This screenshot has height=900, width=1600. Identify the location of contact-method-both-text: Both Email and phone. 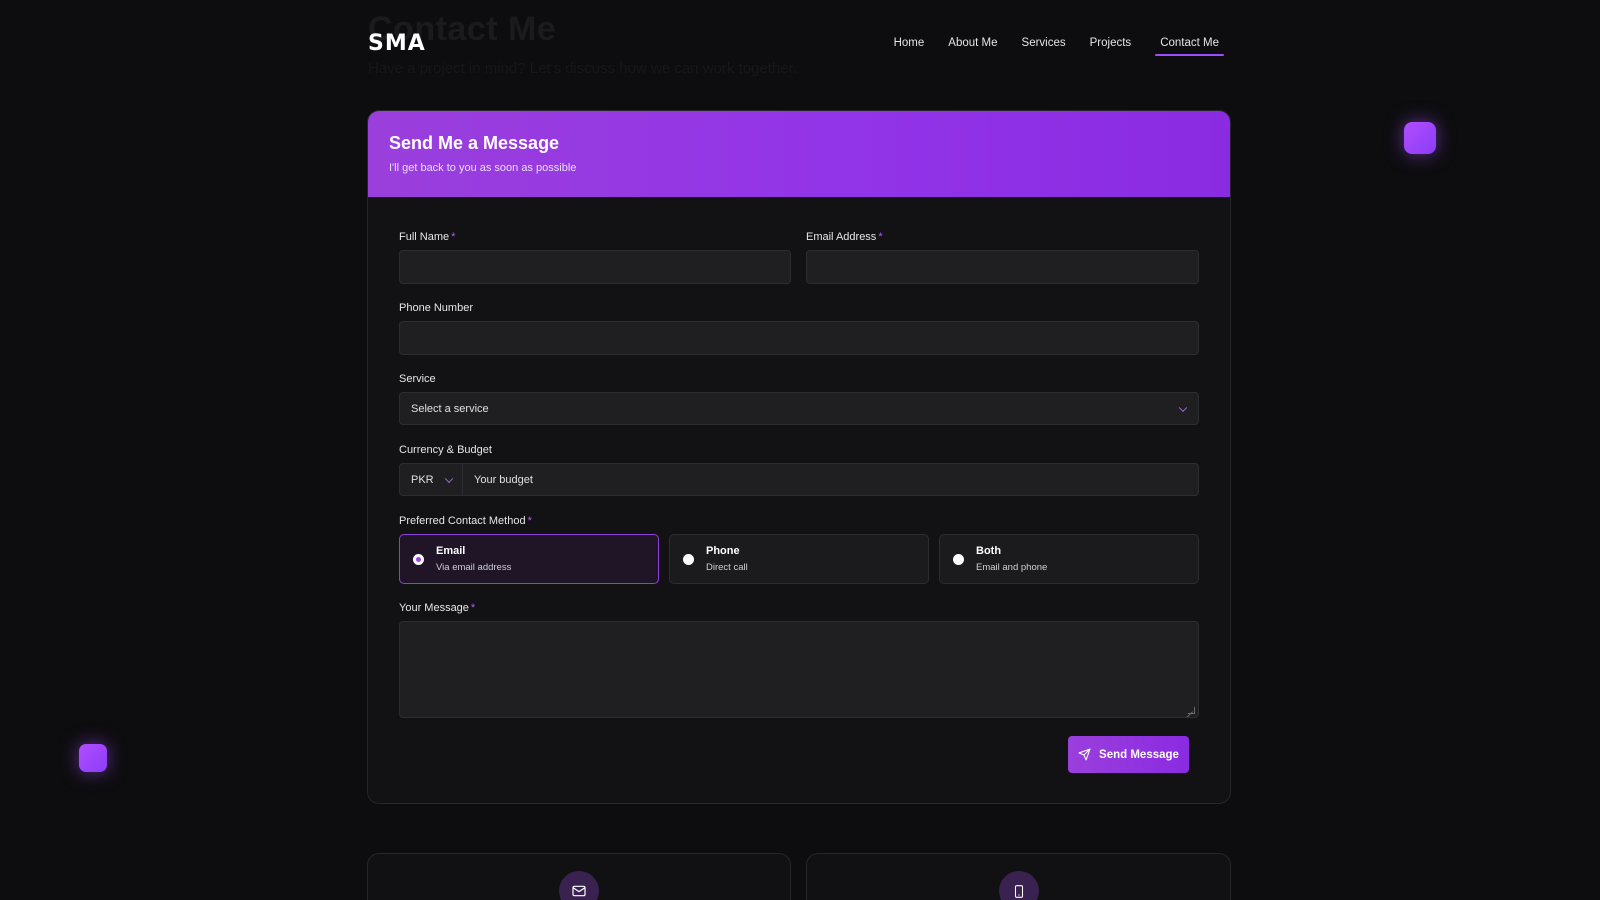
(1011, 559).